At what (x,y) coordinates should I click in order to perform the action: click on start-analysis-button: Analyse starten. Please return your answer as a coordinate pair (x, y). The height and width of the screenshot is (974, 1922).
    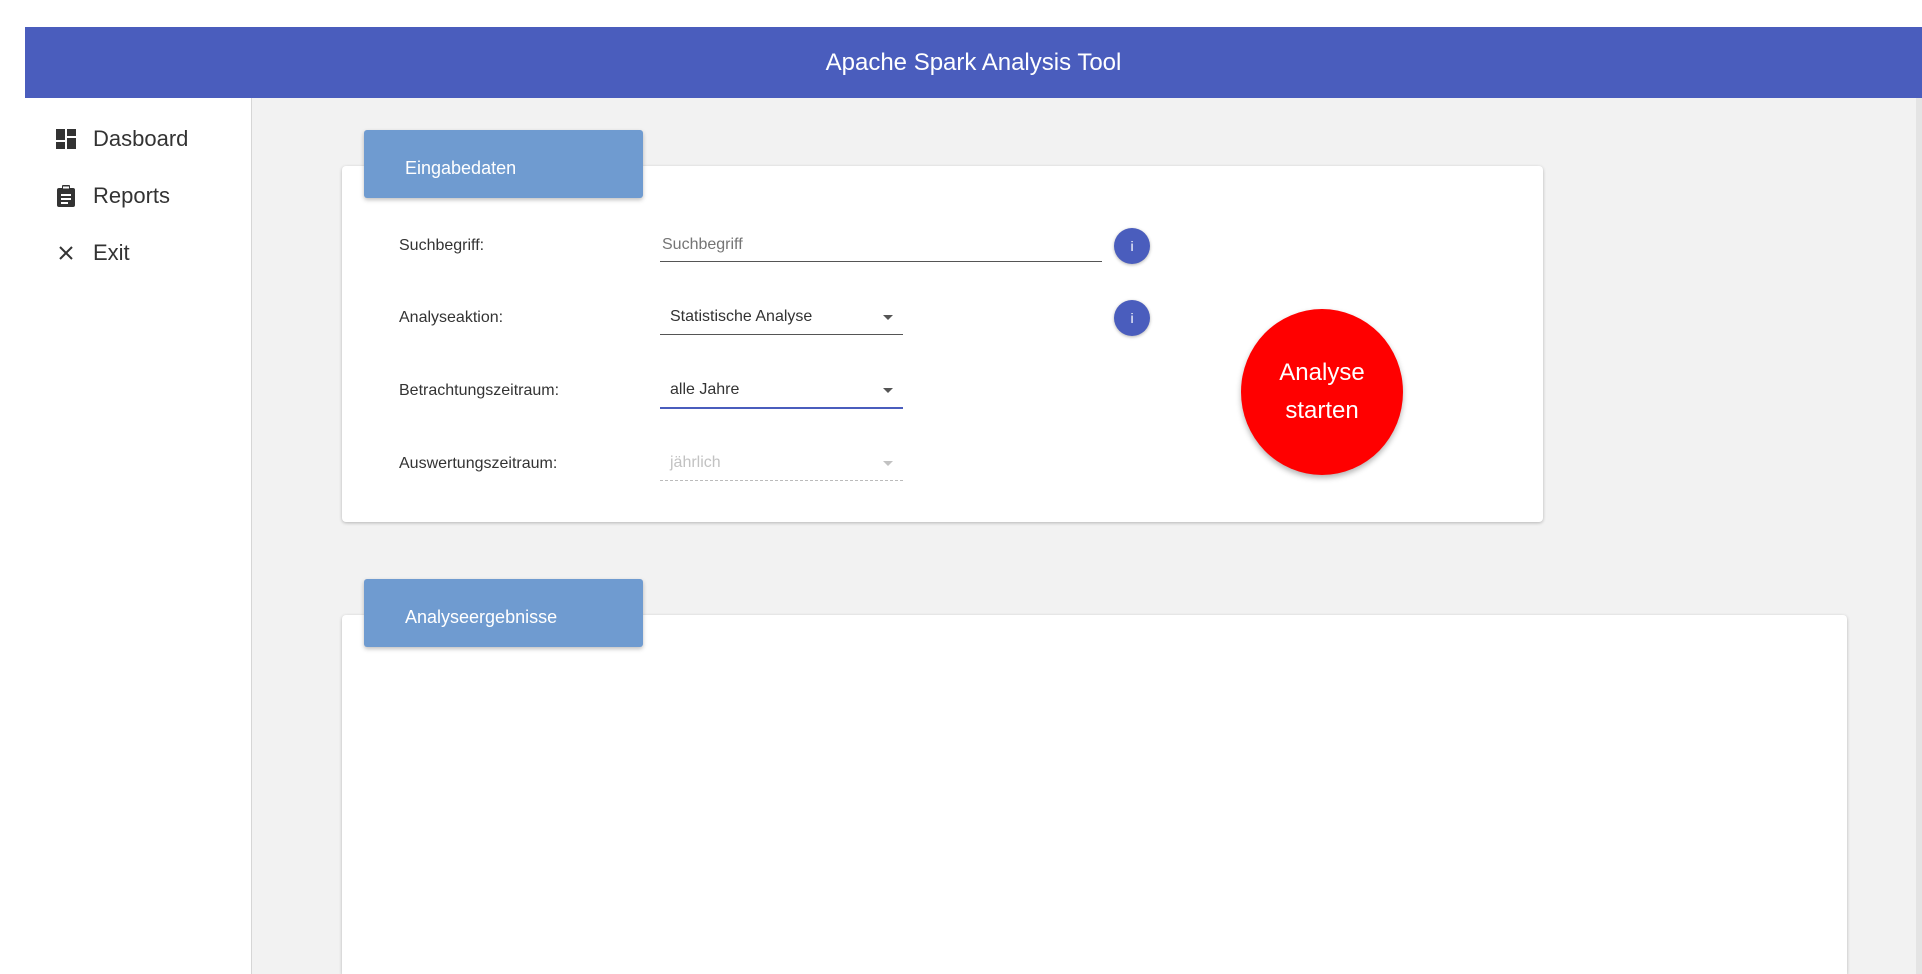
    Looking at the image, I should click on (1322, 392).